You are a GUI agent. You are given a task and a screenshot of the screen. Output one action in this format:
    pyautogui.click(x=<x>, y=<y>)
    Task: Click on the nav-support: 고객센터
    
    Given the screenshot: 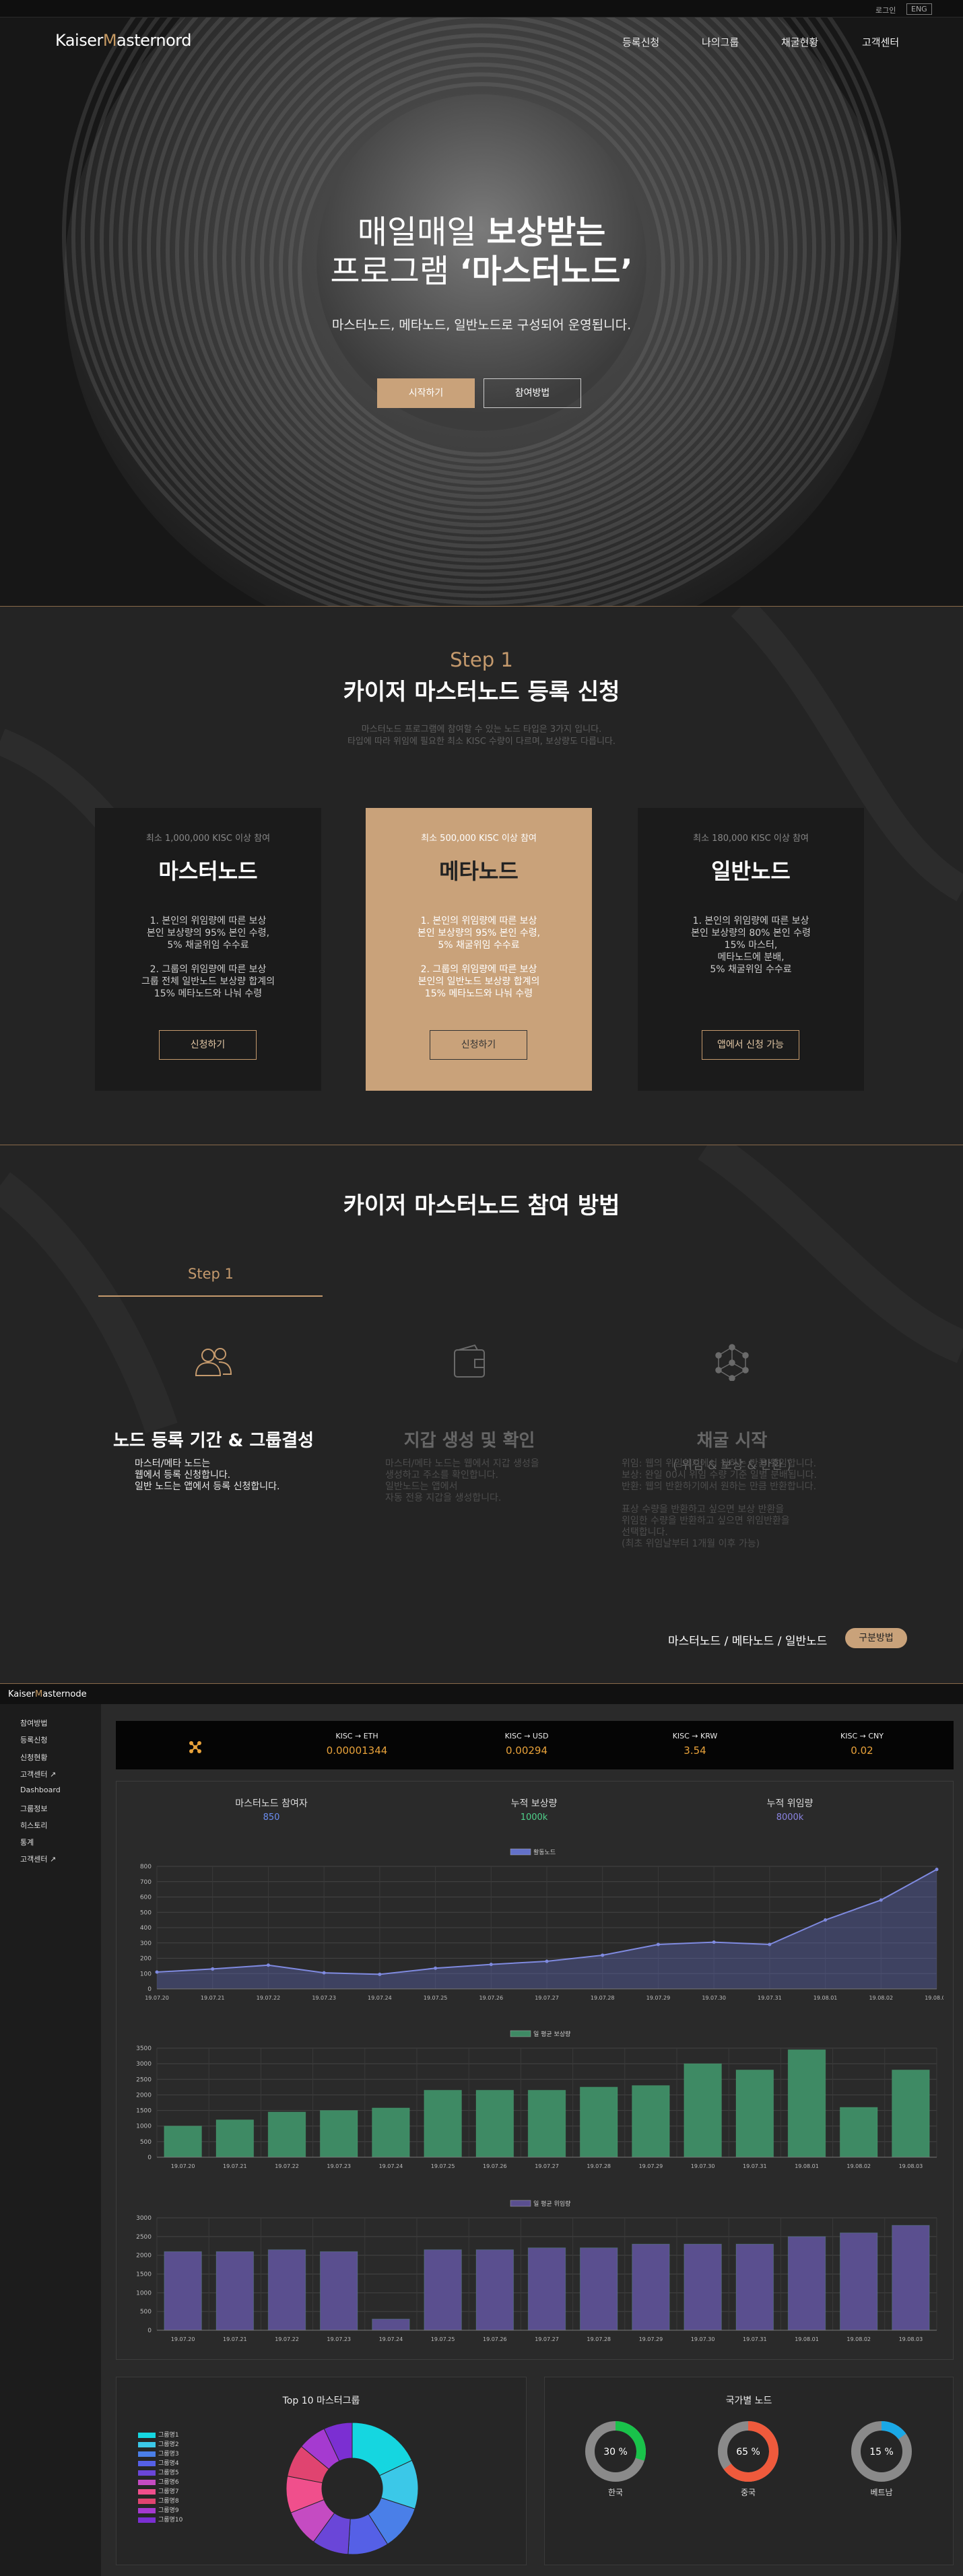 What is the action you would take?
    pyautogui.click(x=881, y=42)
    